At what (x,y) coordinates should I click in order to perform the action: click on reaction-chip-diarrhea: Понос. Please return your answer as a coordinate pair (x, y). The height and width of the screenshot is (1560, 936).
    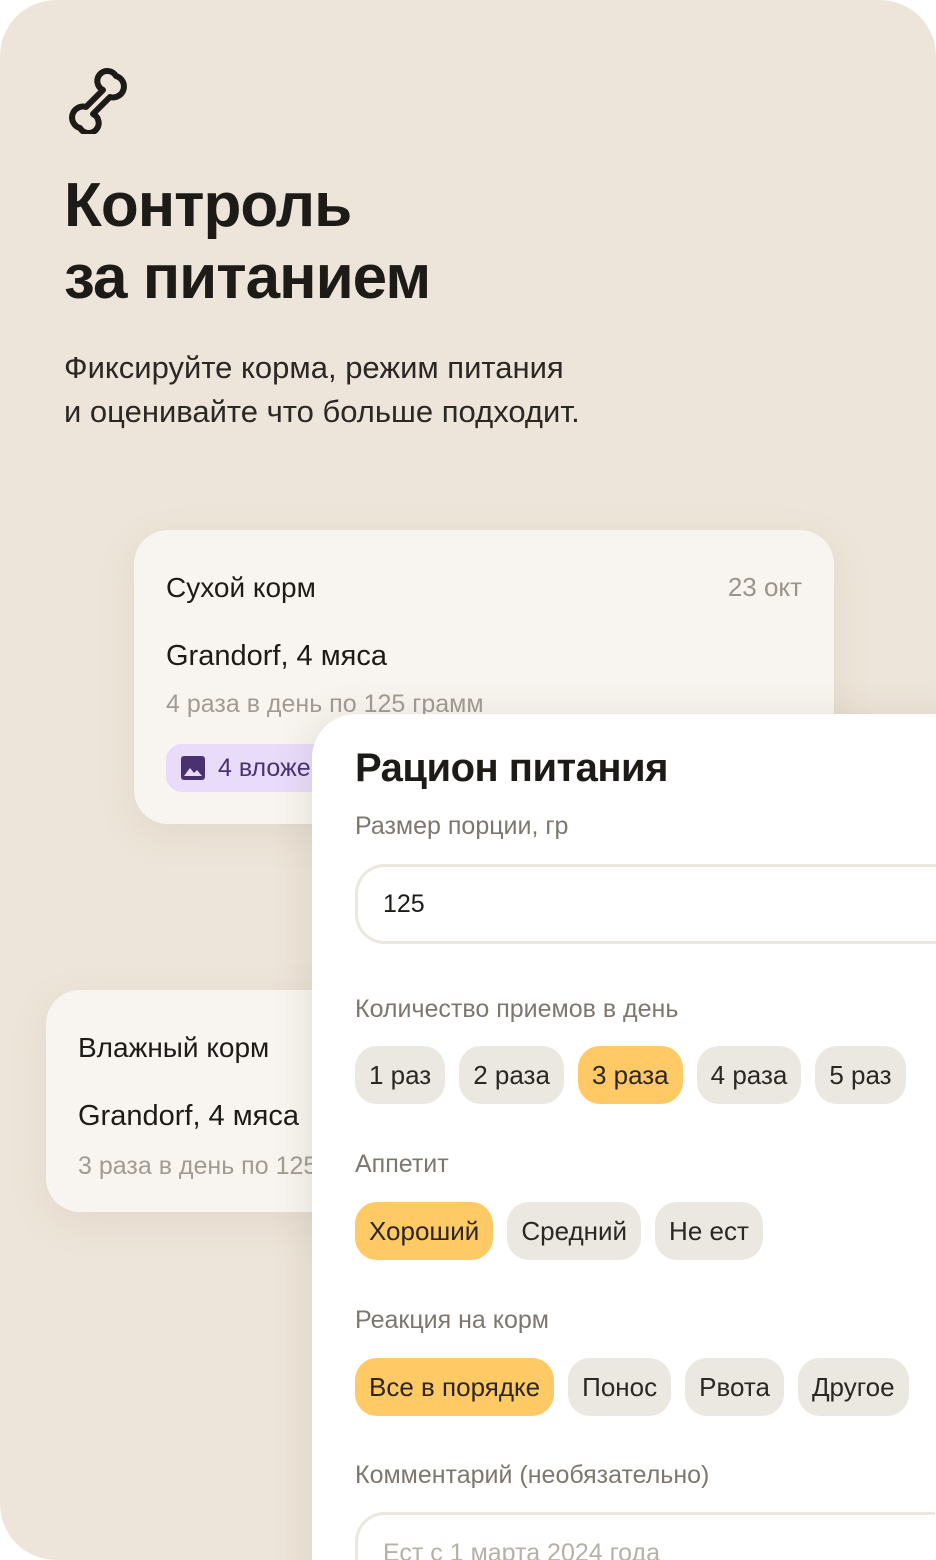
    Looking at the image, I should click on (620, 1387).